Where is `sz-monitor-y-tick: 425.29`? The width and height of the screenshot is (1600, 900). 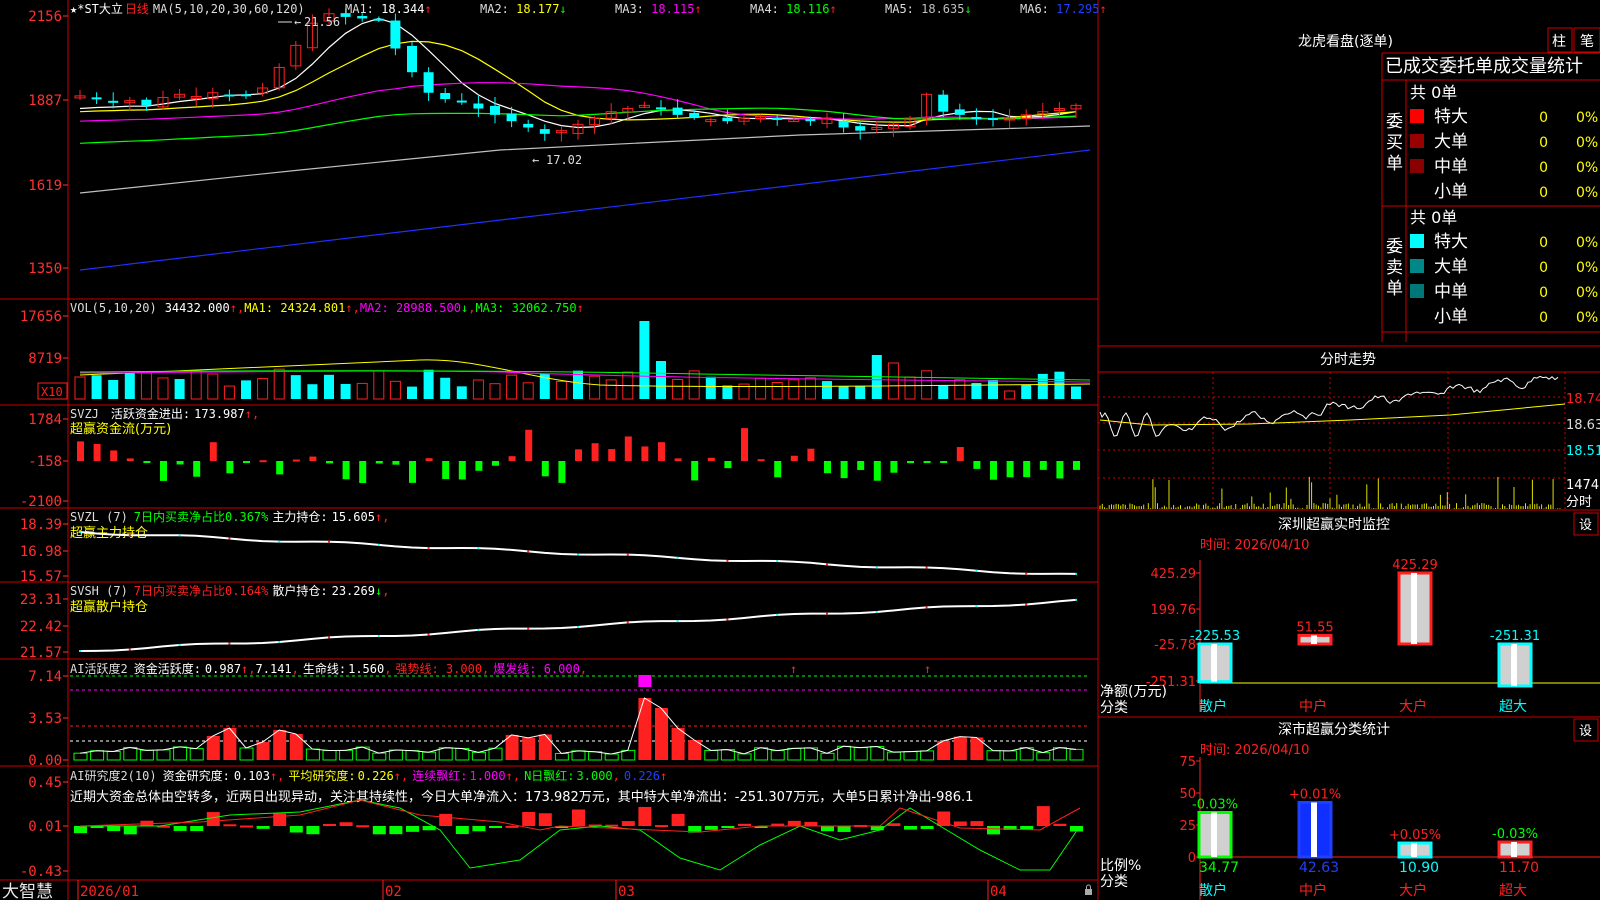 sz-monitor-y-tick: 425.29 is located at coordinates (1174, 574).